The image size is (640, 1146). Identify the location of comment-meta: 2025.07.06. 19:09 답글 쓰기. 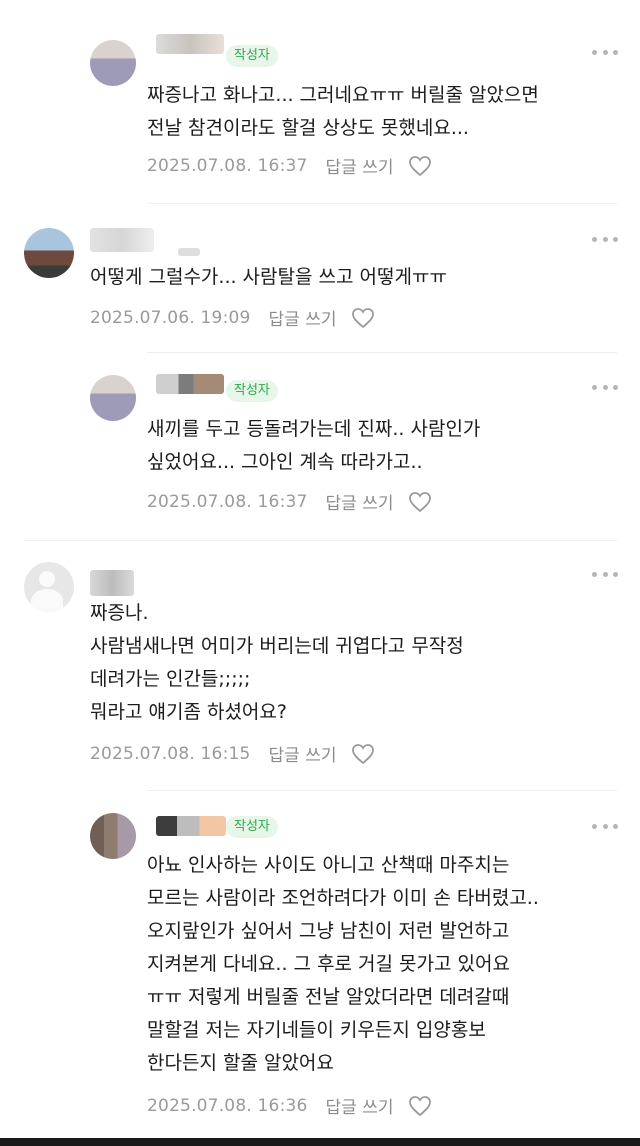
(232, 317).